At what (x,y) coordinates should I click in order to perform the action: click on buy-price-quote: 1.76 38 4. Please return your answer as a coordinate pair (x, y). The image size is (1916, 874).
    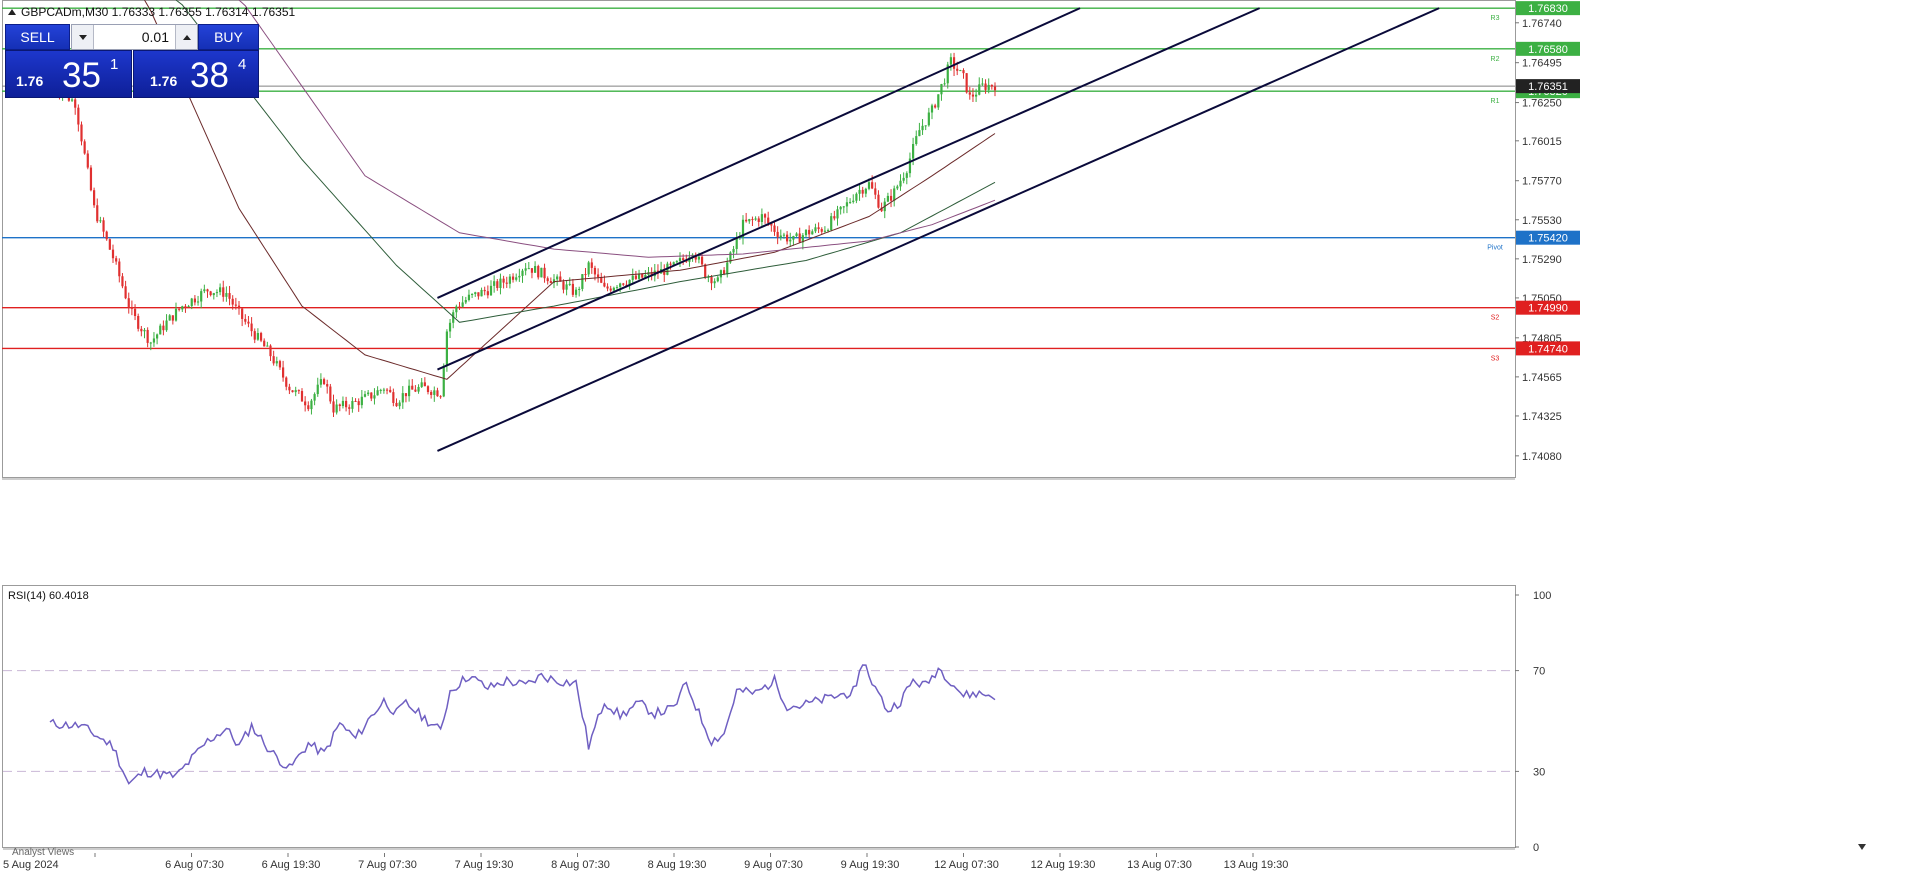
    Looking at the image, I should click on (196, 74).